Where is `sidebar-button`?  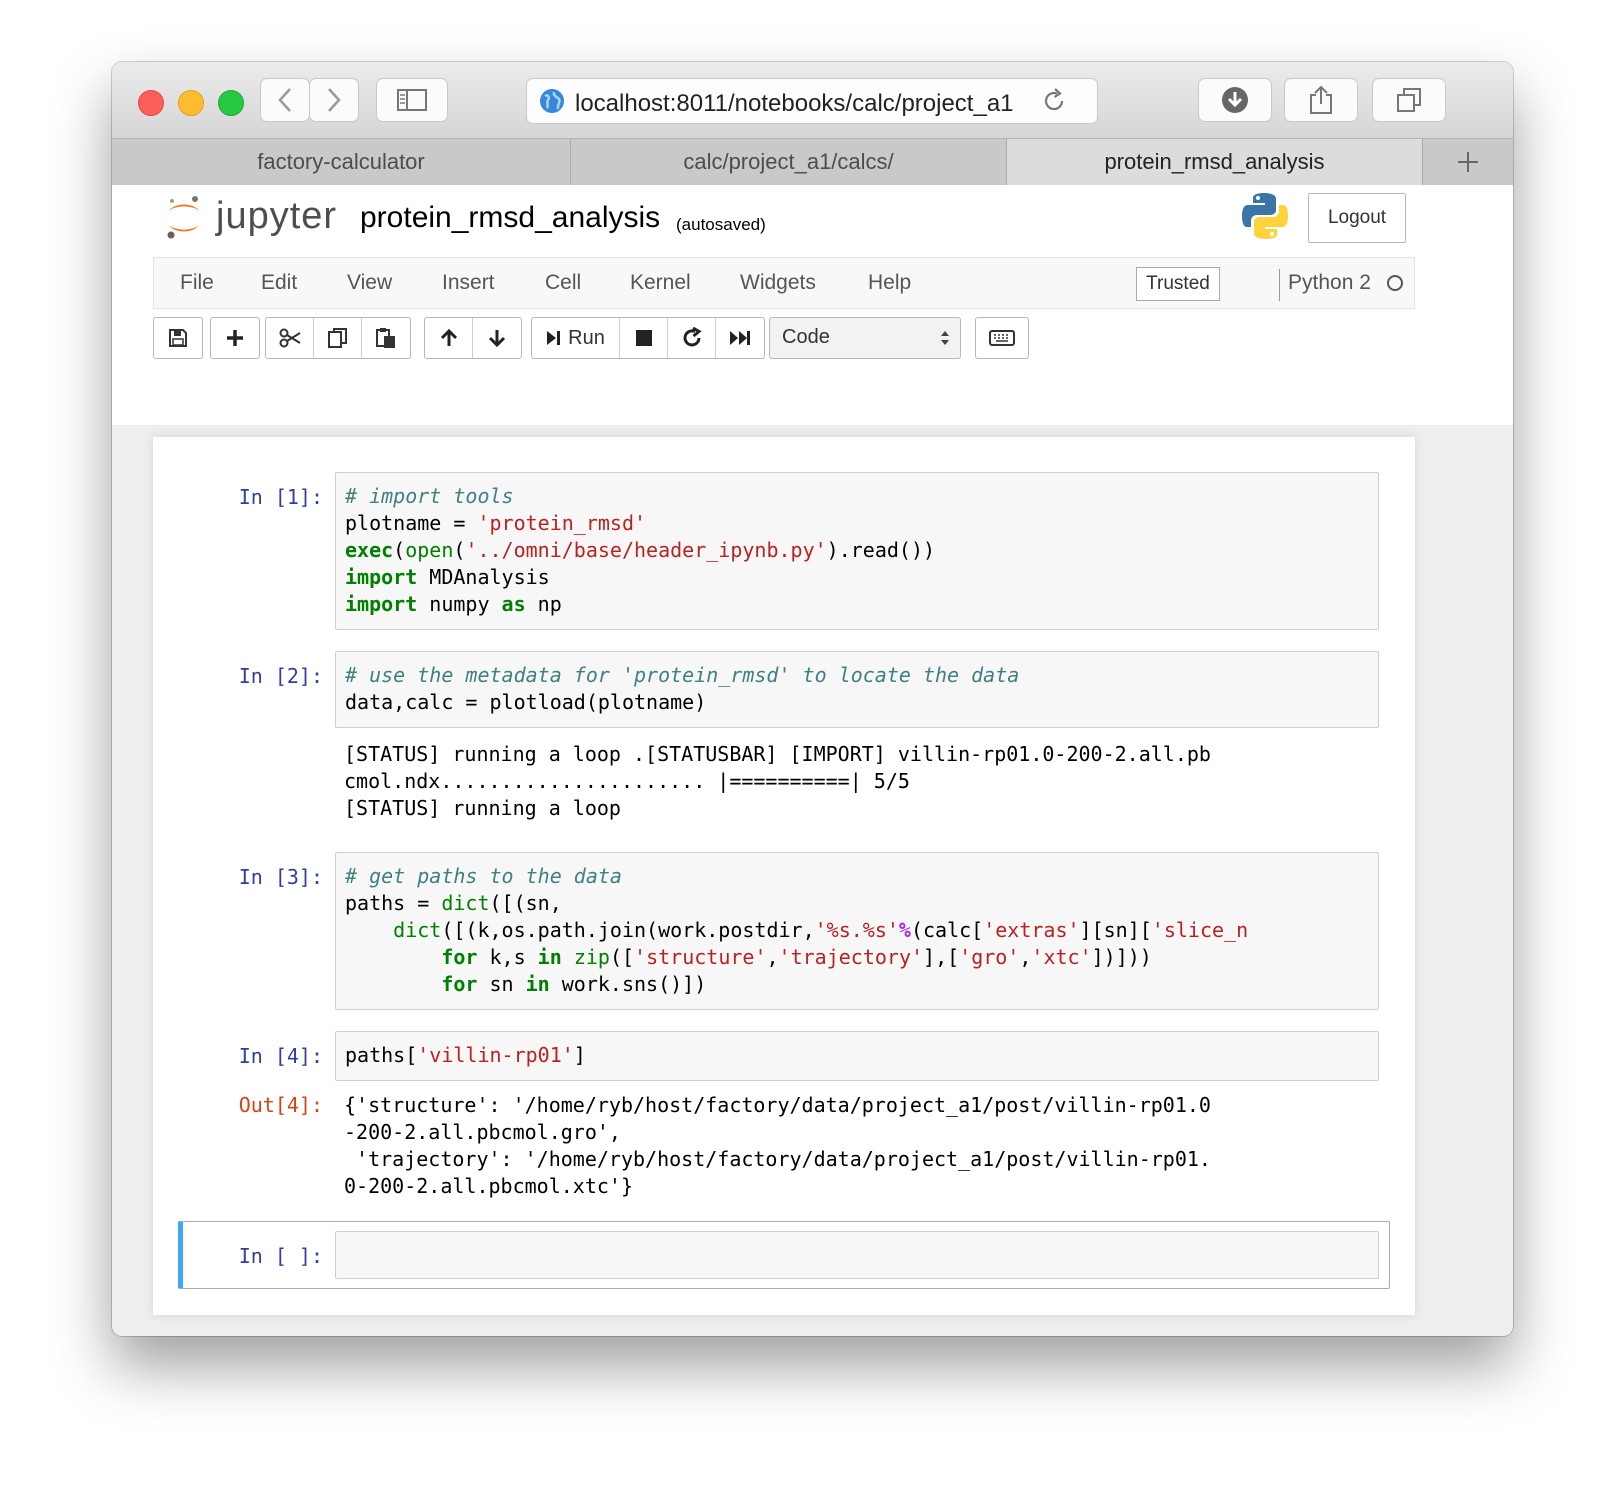 sidebar-button is located at coordinates (412, 100).